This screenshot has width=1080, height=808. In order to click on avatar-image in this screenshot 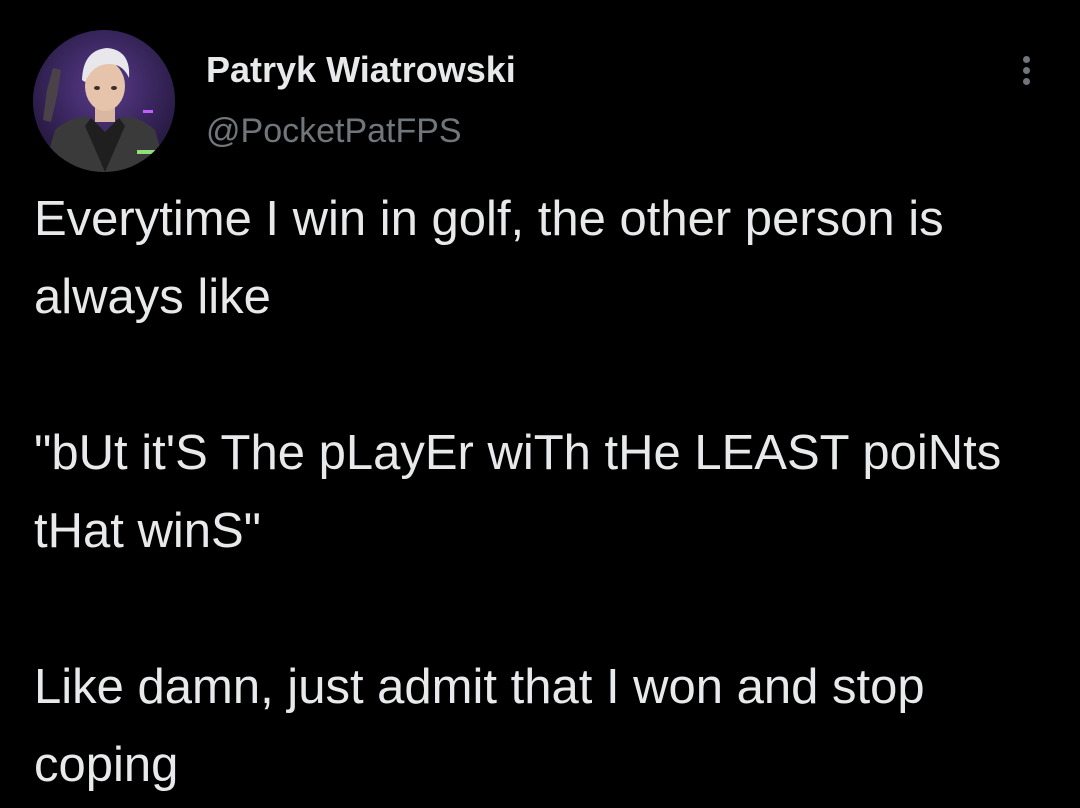, I will do `click(104, 101)`.